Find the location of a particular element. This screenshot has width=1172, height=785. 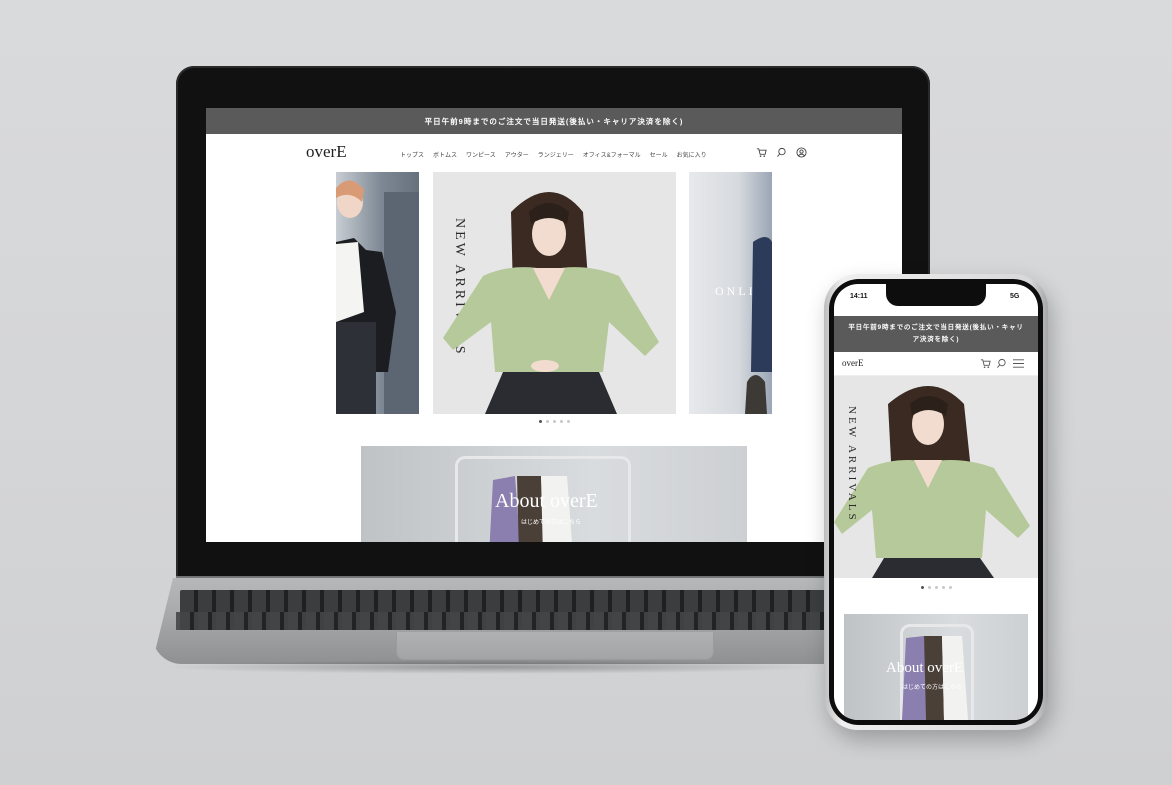

mobile-about-title: About overE is located at coordinates (925, 668).